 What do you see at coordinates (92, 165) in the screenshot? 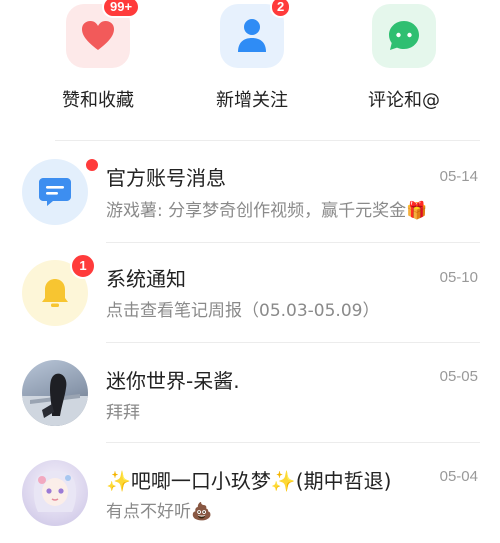
I see `unread-dot` at bounding box center [92, 165].